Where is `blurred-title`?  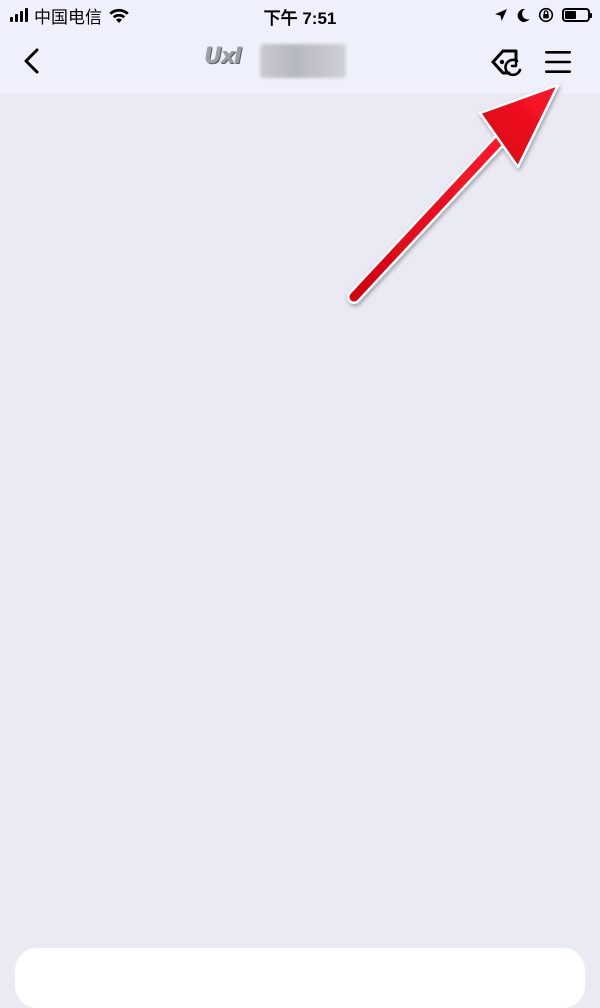 blurred-title is located at coordinates (303, 61).